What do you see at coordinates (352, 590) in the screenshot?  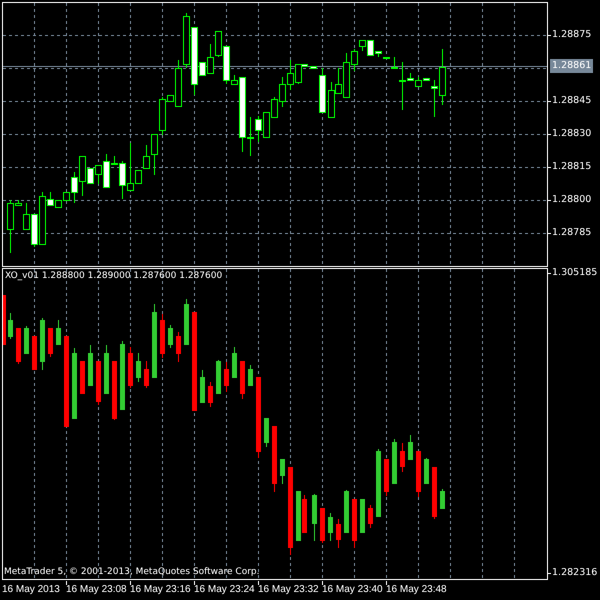 I see `time-label: 16 May 23:40` at bounding box center [352, 590].